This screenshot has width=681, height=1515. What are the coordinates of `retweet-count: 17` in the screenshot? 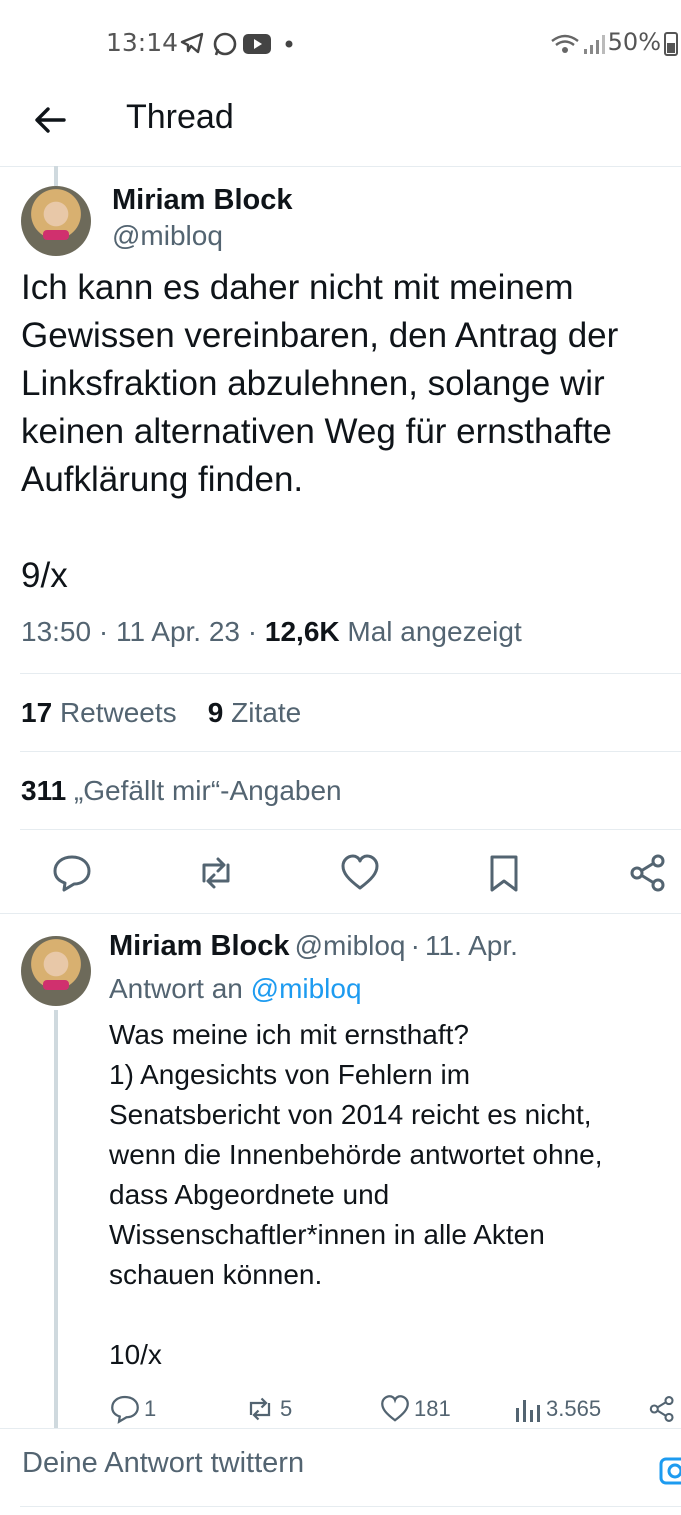 It's located at (37, 712).